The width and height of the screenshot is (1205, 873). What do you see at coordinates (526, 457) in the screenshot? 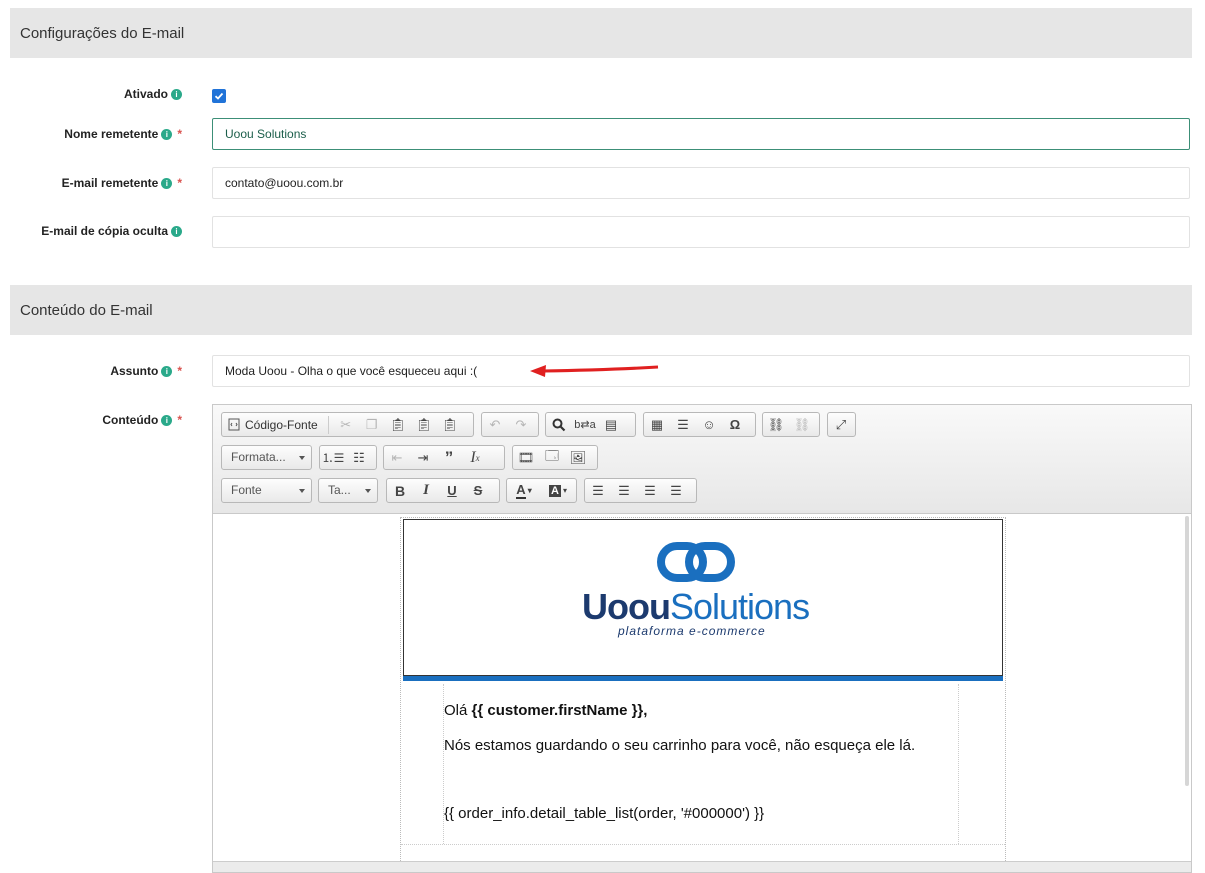
I see `video-icon: 🎞︎` at bounding box center [526, 457].